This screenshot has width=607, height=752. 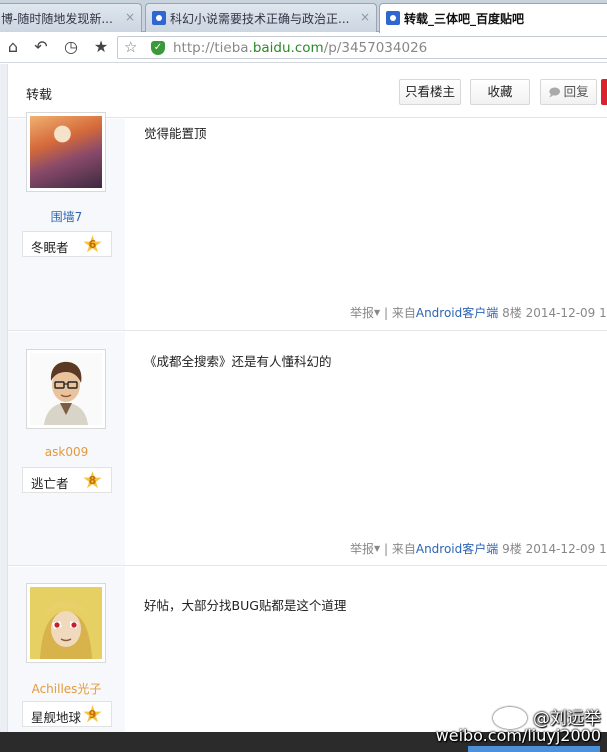 What do you see at coordinates (512, 549) in the screenshot?
I see `floor-number: 9楼` at bounding box center [512, 549].